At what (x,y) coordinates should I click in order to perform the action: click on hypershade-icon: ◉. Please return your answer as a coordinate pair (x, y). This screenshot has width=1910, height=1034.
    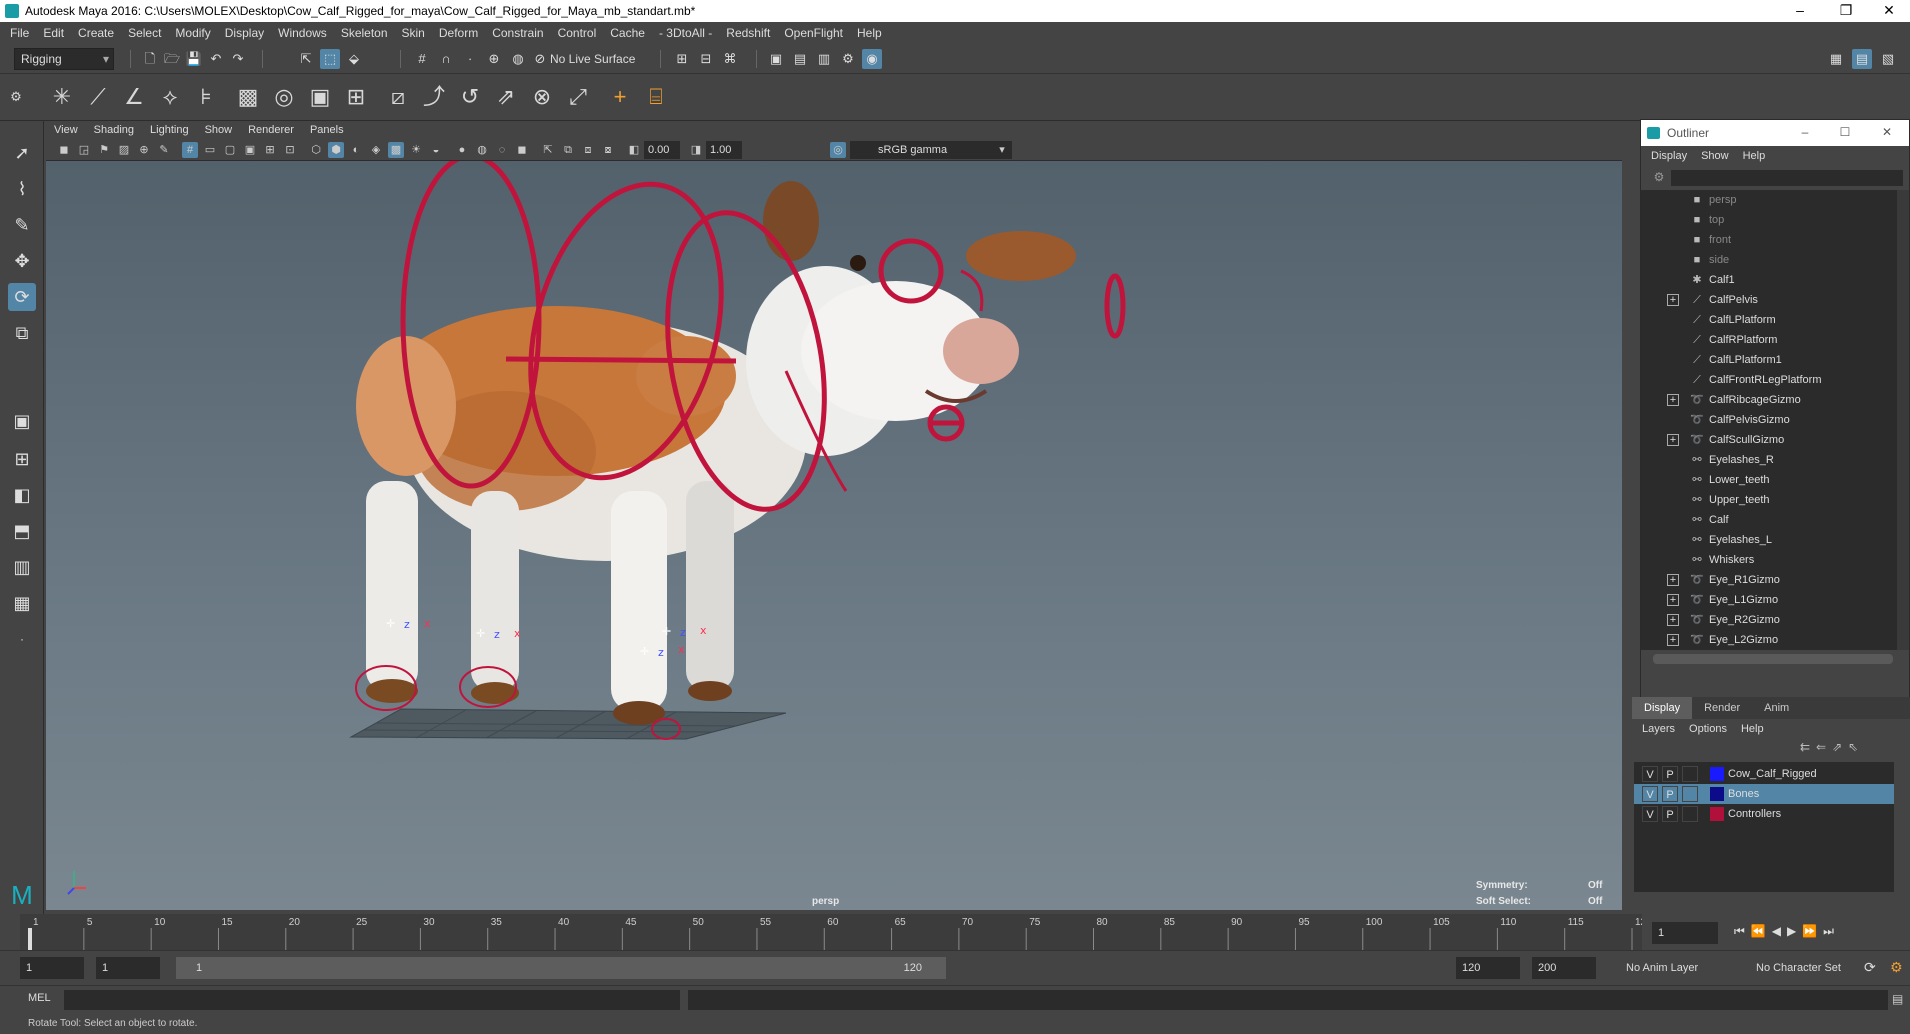
    Looking at the image, I should click on (872, 59).